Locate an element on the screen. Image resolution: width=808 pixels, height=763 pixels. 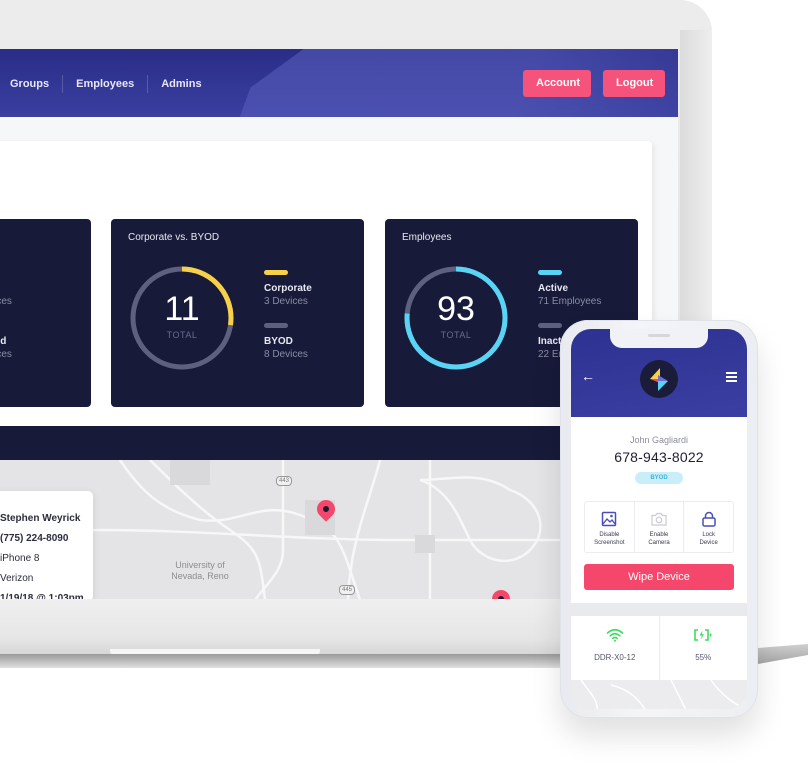
legend-name: Active is located at coordinates (553, 288).